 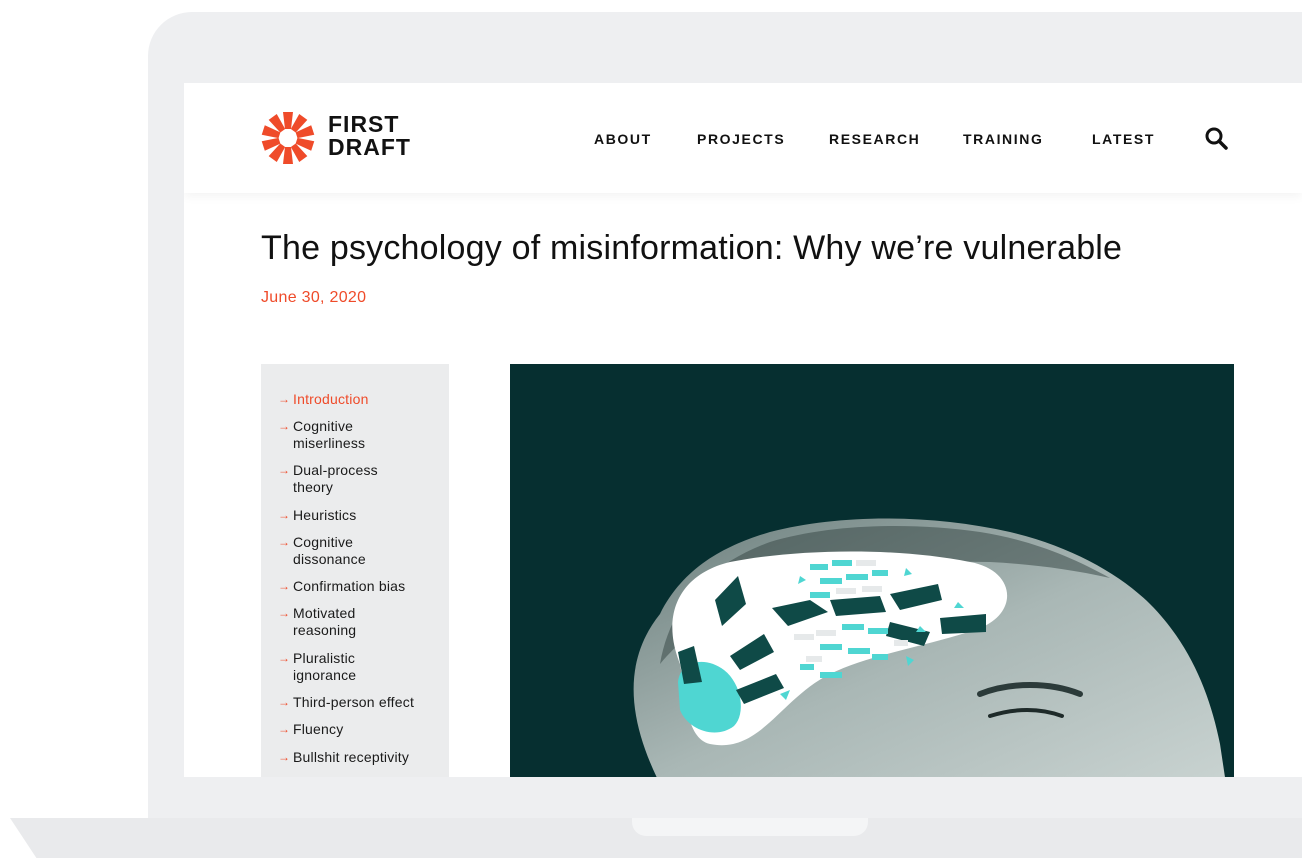 What do you see at coordinates (329, 443) in the screenshot?
I see `toc-label-cont: miserliness` at bounding box center [329, 443].